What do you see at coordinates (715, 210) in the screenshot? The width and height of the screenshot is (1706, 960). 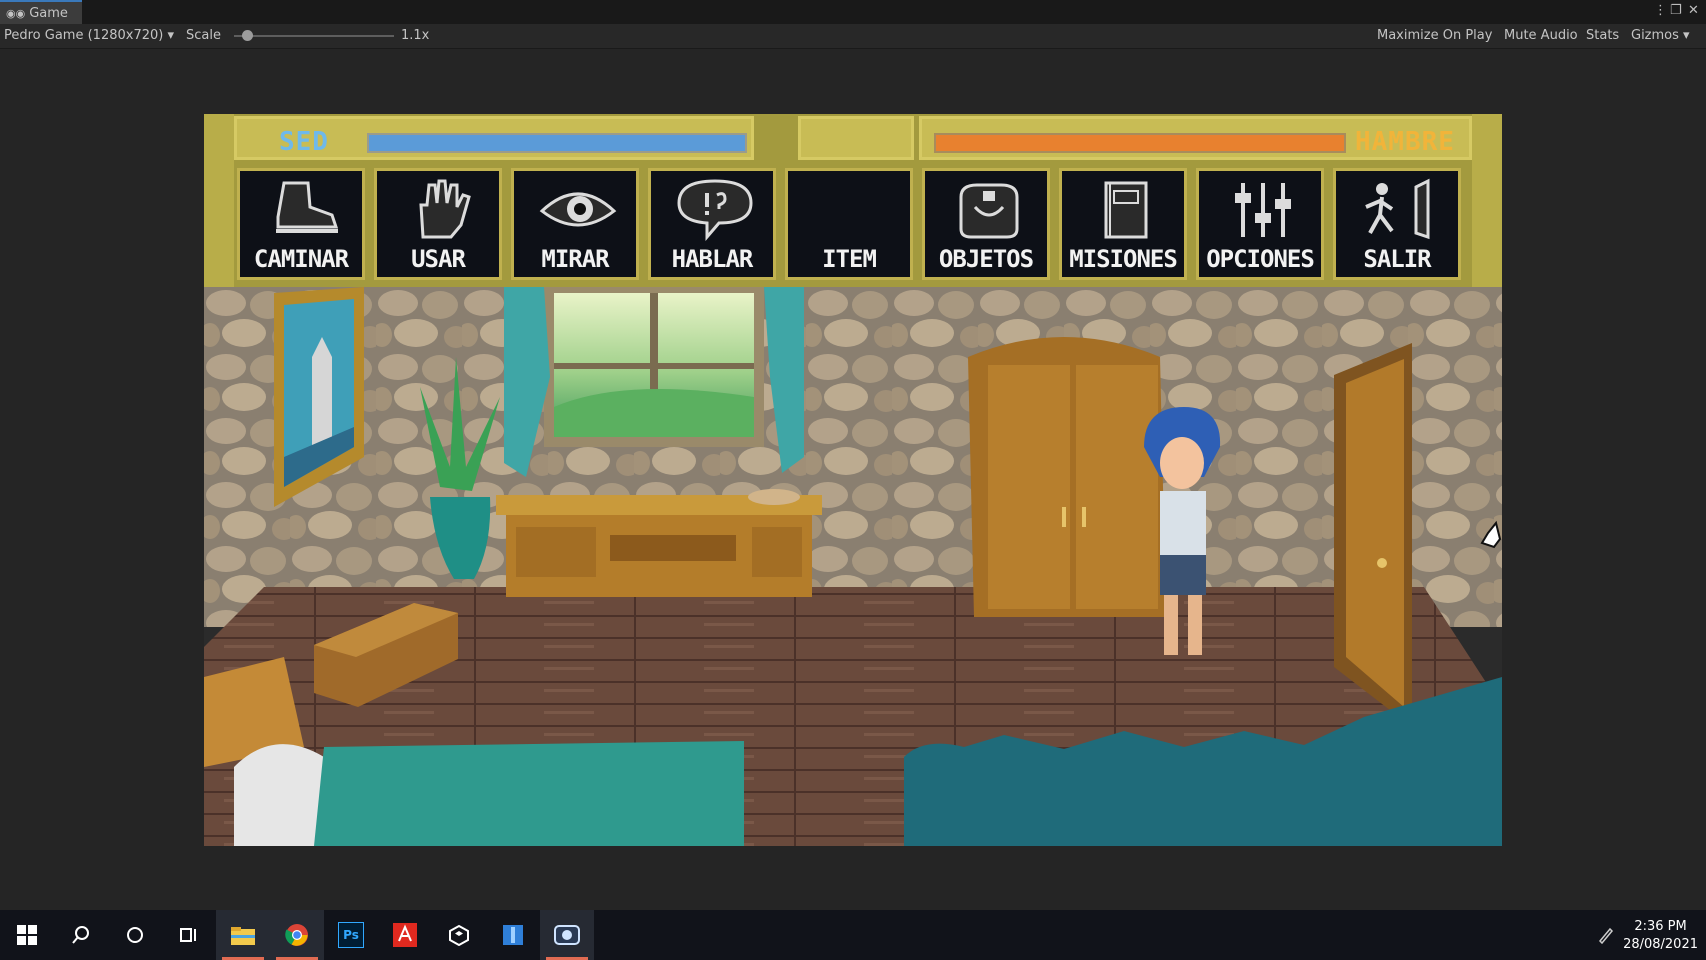 I see `speech-bubble-icon` at bounding box center [715, 210].